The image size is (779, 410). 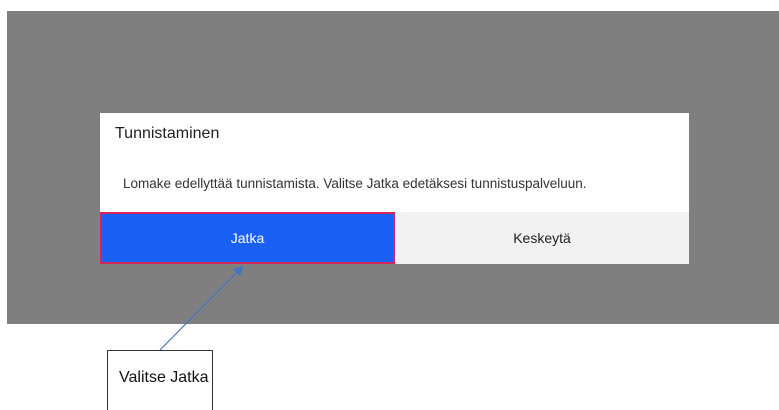 I want to click on continue-button: Jatka, so click(x=247, y=238).